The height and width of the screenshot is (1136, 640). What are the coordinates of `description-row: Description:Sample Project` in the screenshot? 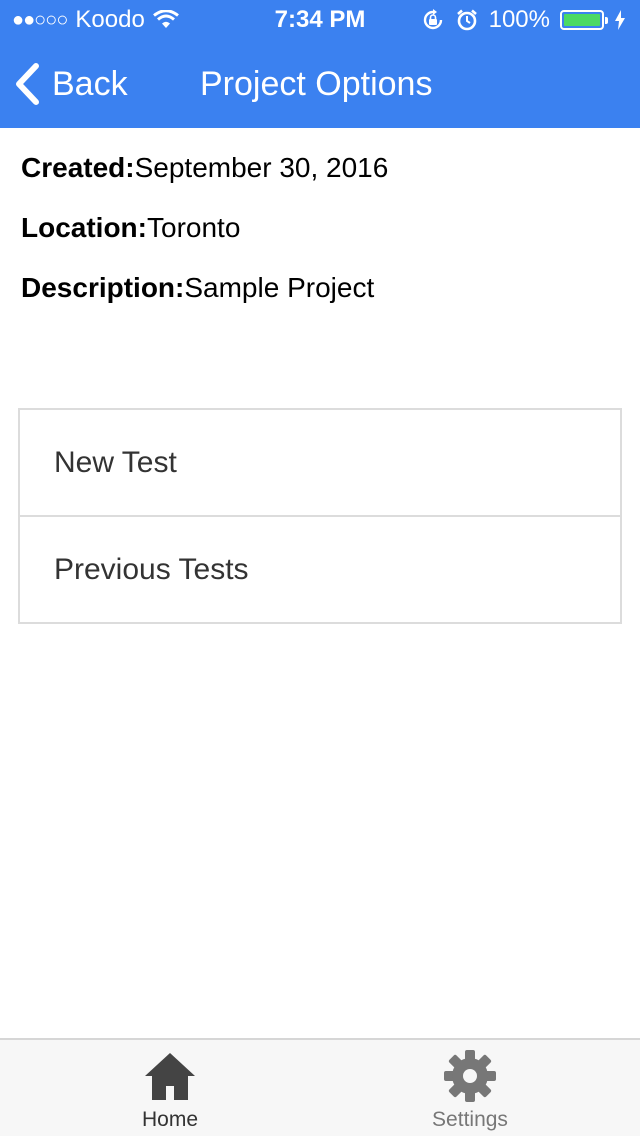 It's located at (204, 296).